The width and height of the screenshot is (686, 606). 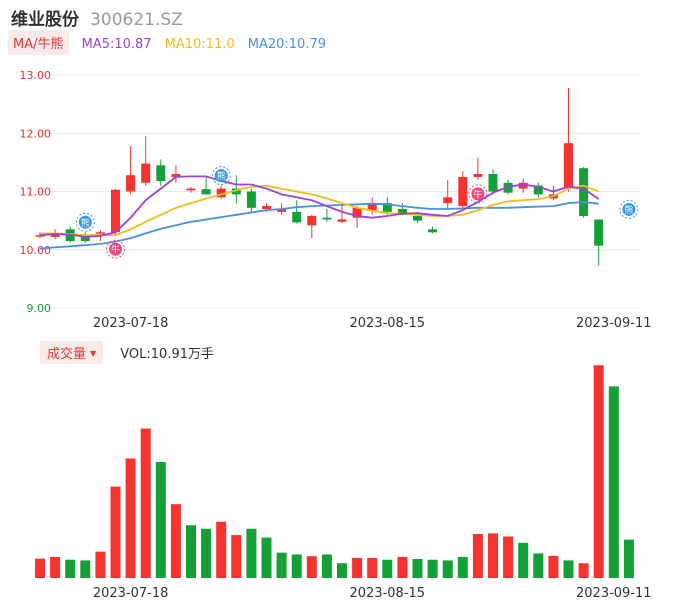 What do you see at coordinates (36, 250) in the screenshot?
I see `y-tick-label: 10.00` at bounding box center [36, 250].